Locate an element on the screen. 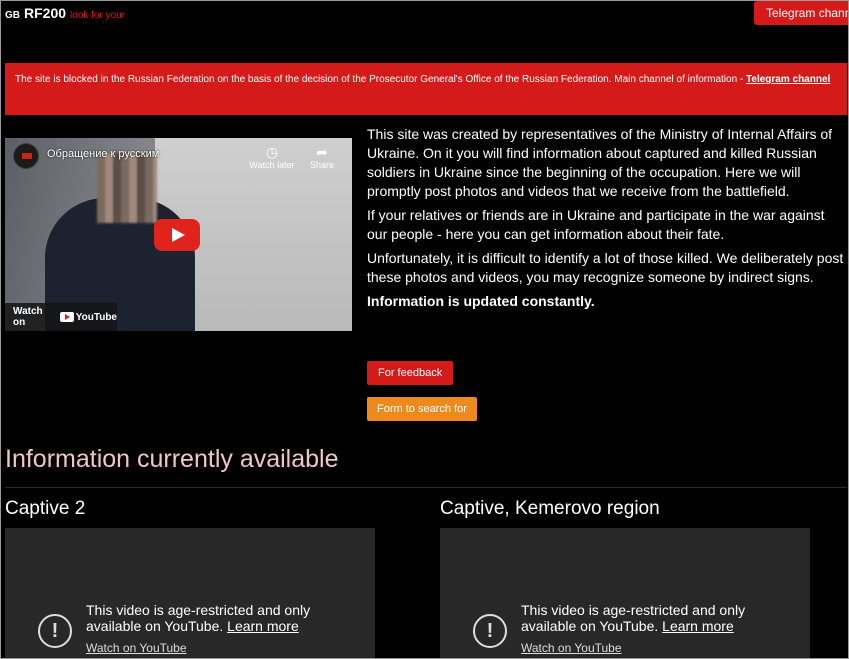 This screenshot has width=849, height=659. section-title: Information currently available is located at coordinates (172, 459).